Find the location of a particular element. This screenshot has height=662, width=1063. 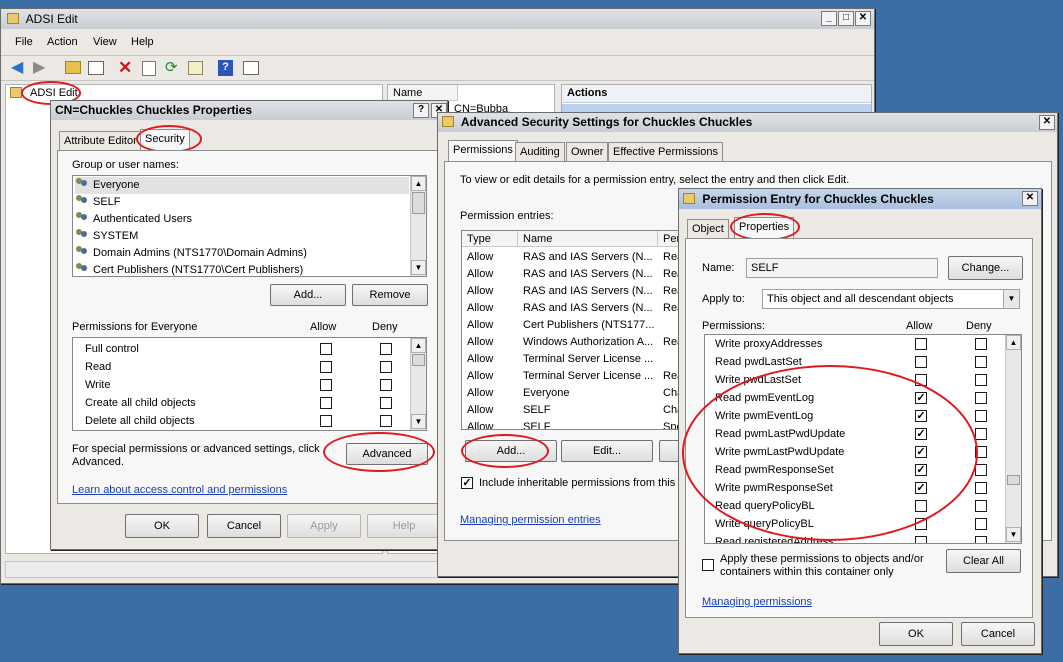

entry-close-button: ✕ is located at coordinates (1030, 198).